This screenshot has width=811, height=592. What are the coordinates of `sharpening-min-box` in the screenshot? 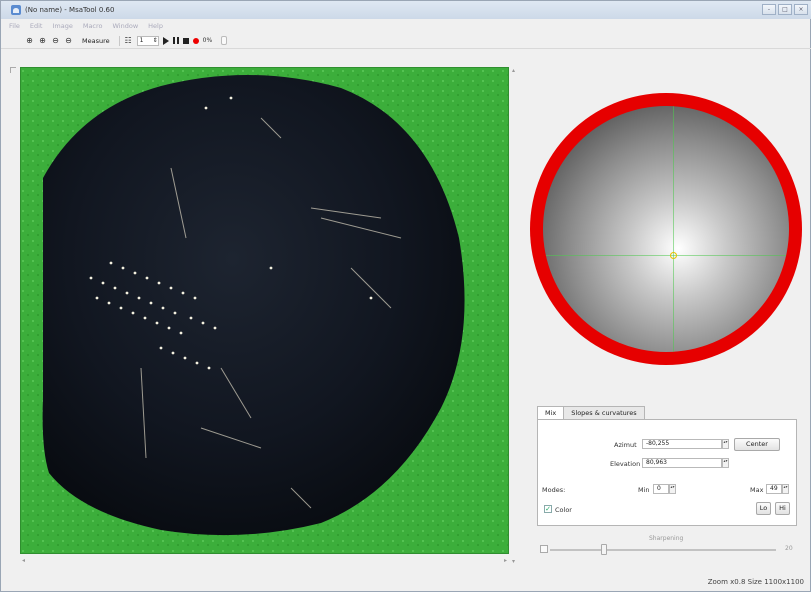 It's located at (544, 549).